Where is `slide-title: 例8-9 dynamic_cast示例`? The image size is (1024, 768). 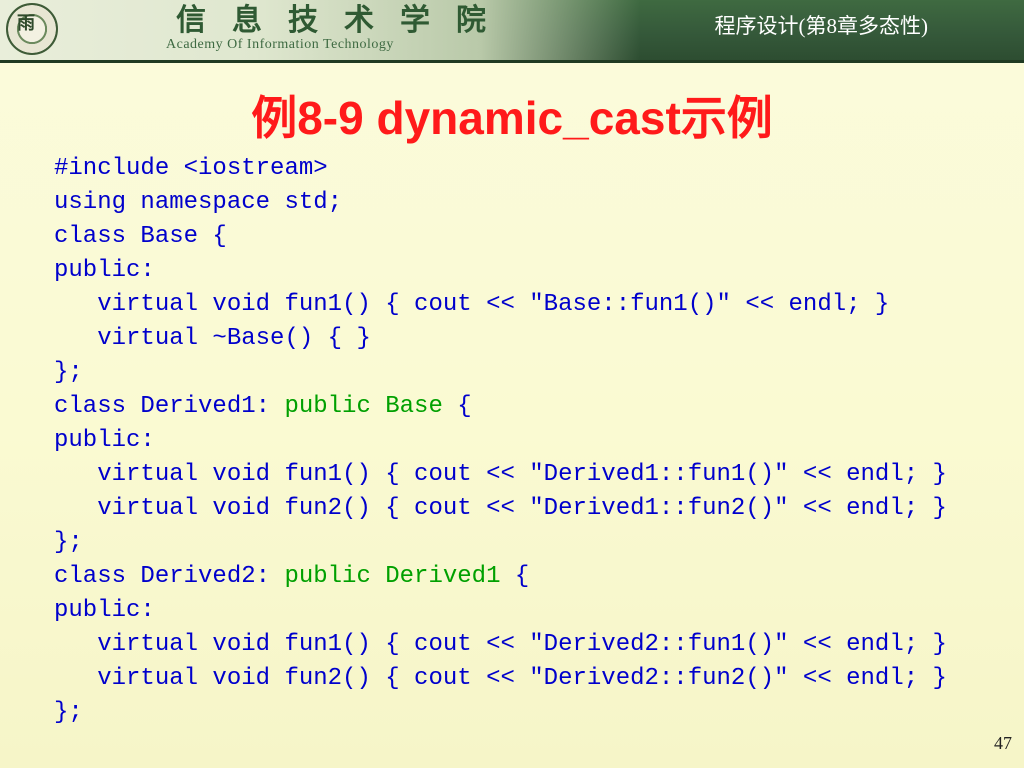
slide-title: 例8-9 dynamic_cast示例 is located at coordinates (512, 118).